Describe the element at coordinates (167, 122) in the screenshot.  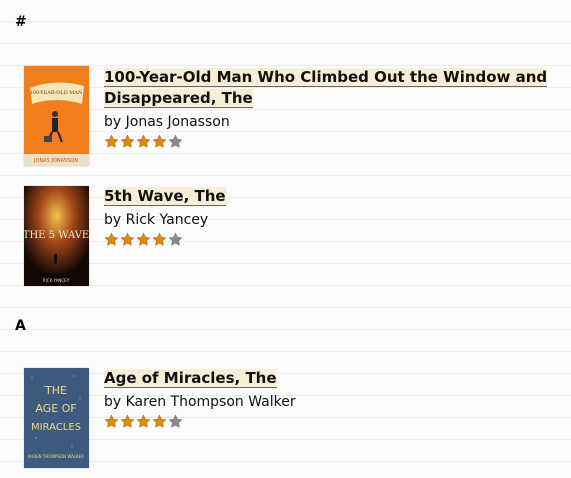
I see `book-author: by Jonas Jonasson` at that location.